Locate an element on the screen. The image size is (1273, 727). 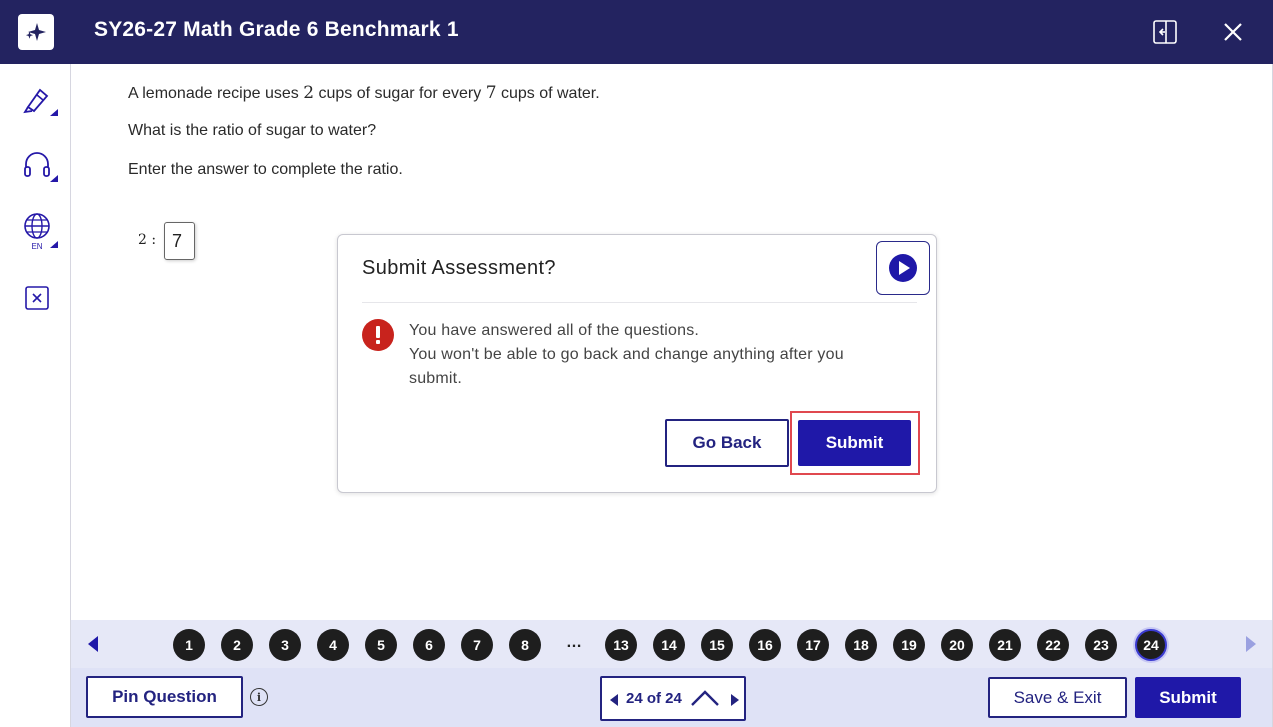
pager-next-icon is located at coordinates (735, 700).